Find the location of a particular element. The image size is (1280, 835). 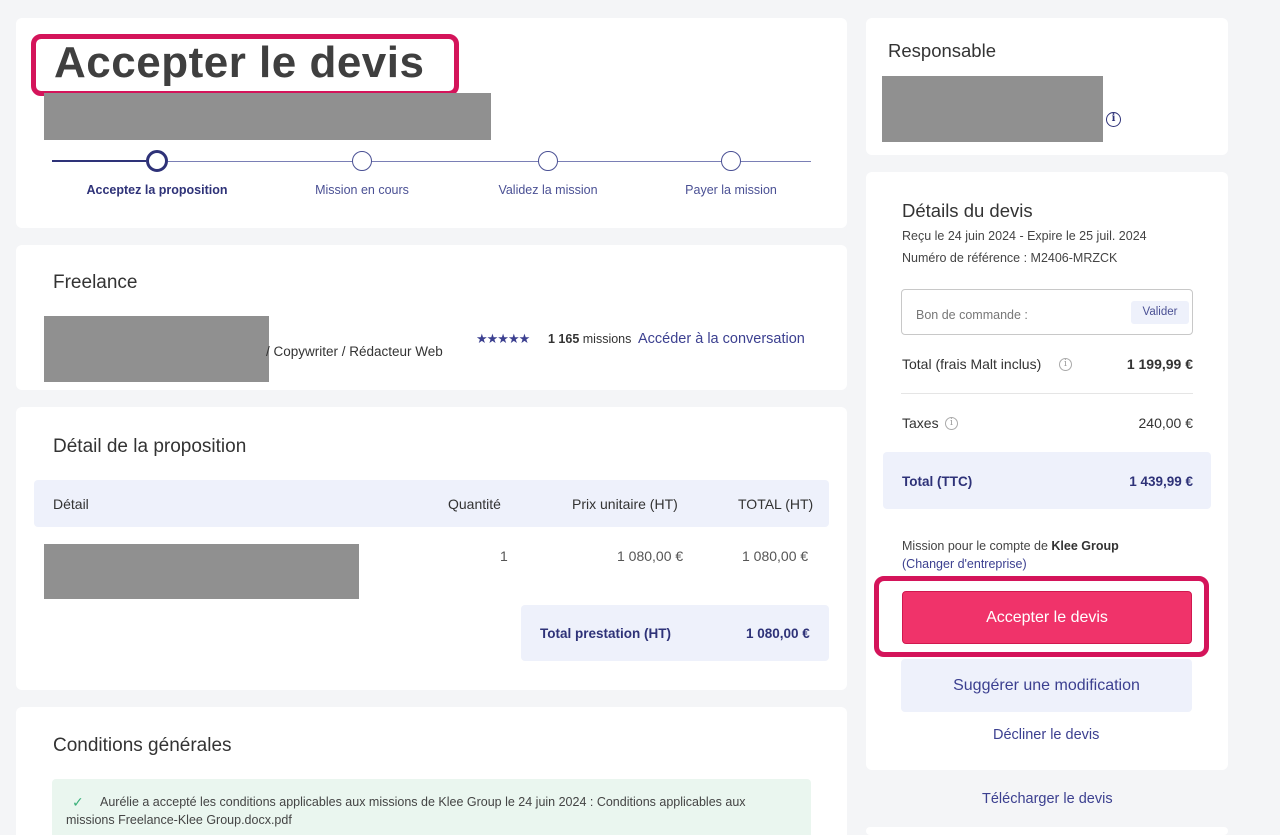

column-header-detail: Détail is located at coordinates (71, 504).